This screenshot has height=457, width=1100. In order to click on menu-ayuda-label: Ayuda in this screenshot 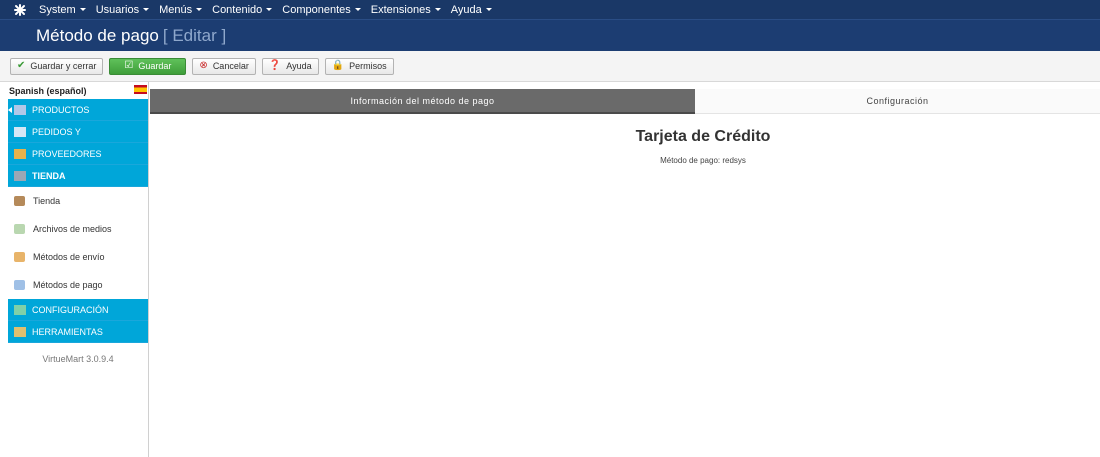, I will do `click(466, 9)`.